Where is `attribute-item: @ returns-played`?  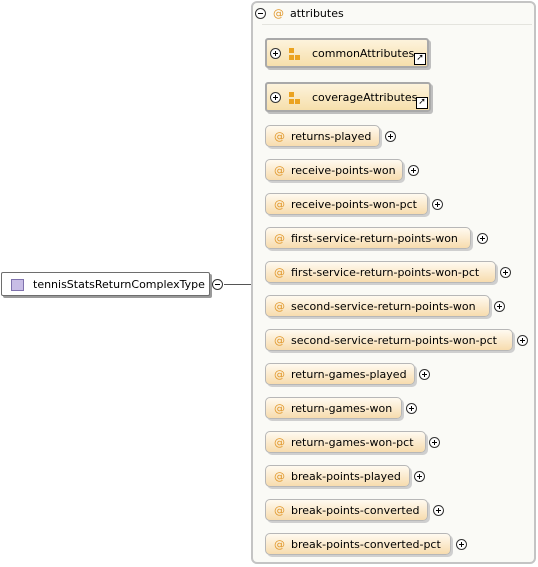
attribute-item: @ returns-played is located at coordinates (322, 136).